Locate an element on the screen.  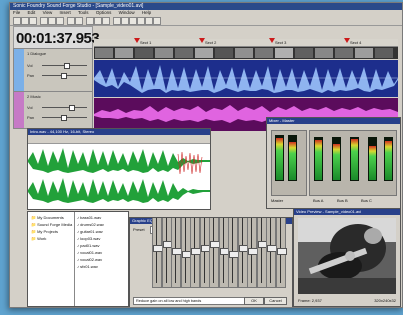
file-item: ♪ loop03.wav is located at coordinates (88, 238).